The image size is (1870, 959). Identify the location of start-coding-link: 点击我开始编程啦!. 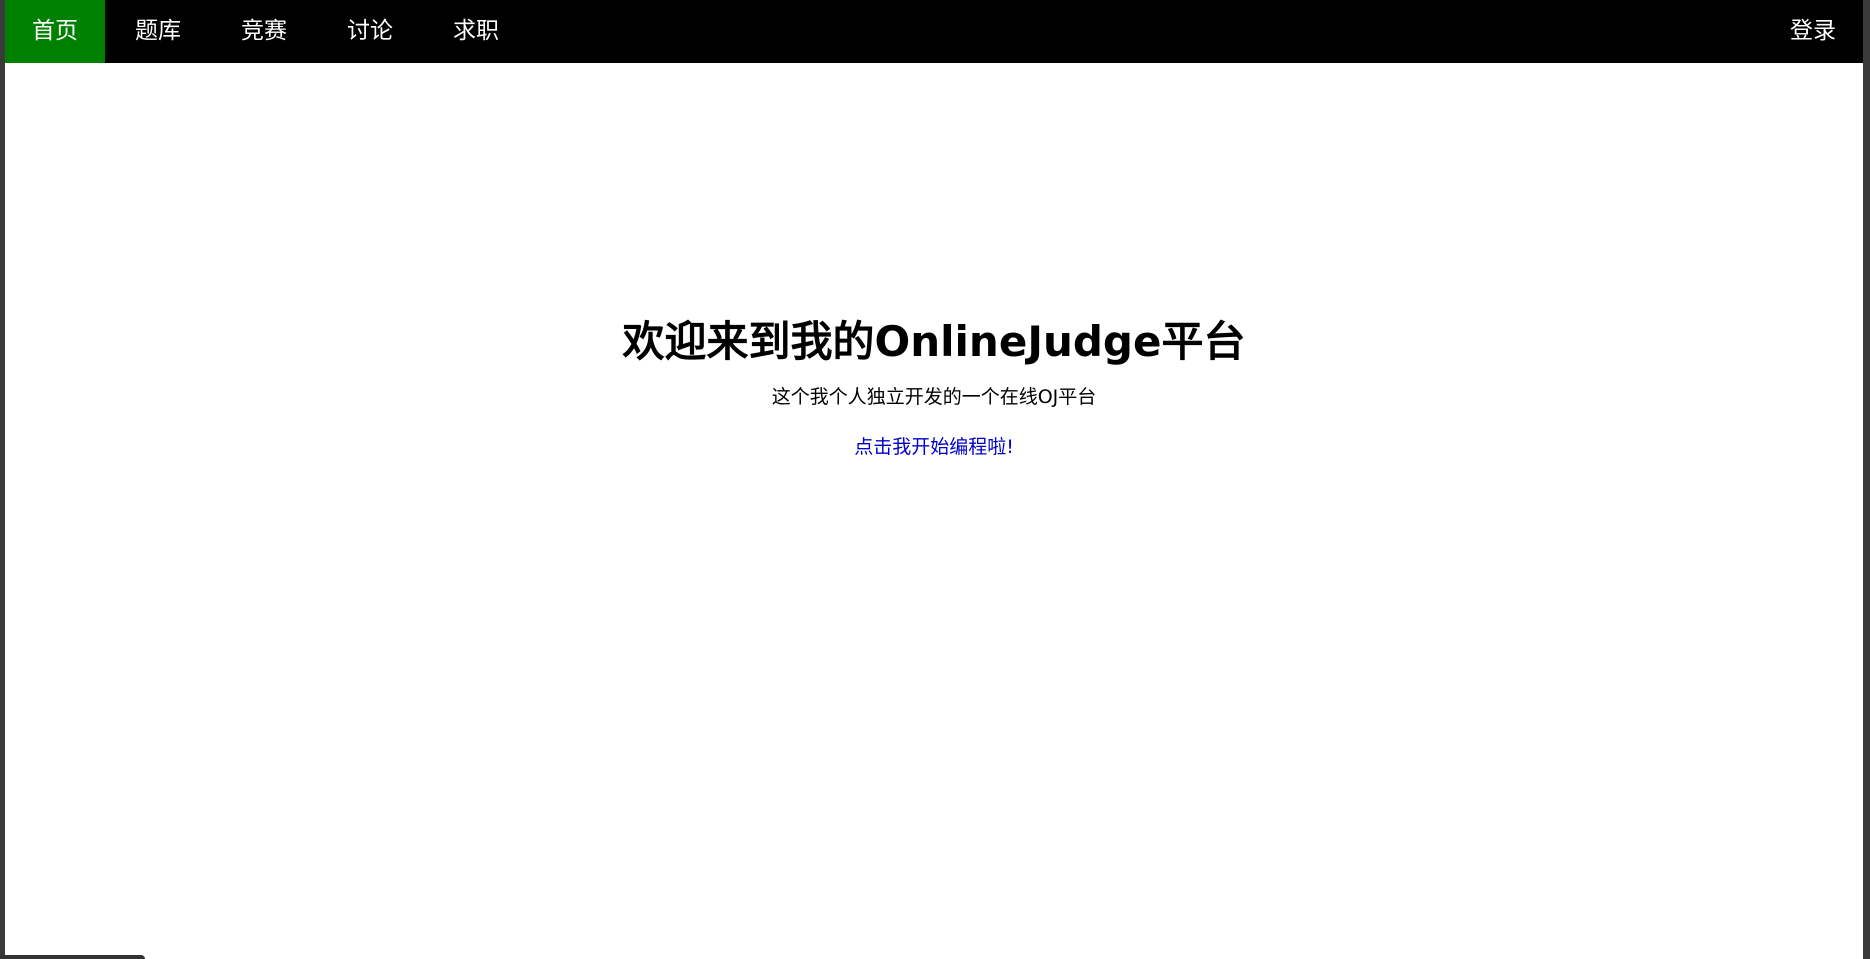
(934, 447).